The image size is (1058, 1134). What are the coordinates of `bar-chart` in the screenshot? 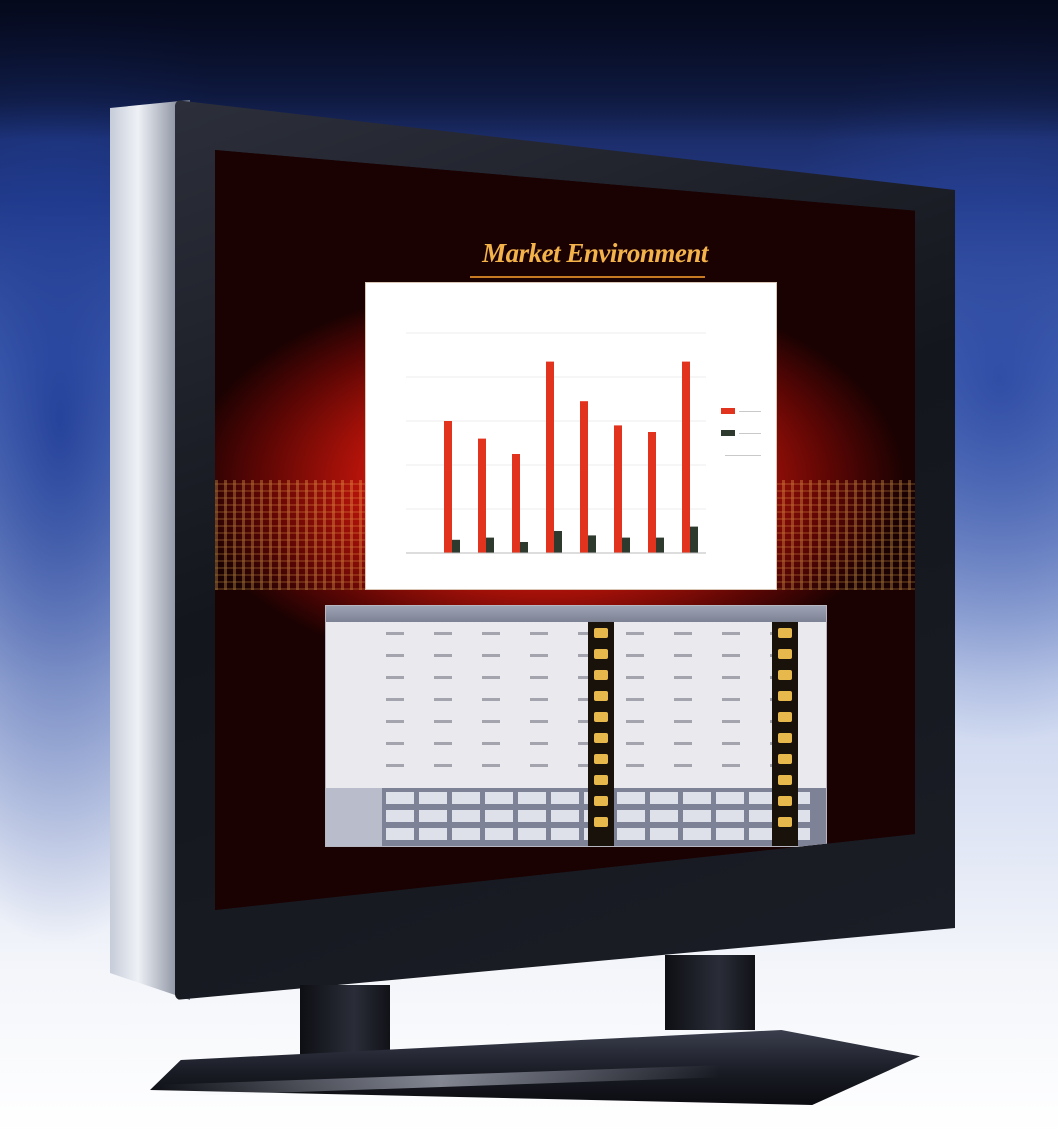 It's located at (556, 443).